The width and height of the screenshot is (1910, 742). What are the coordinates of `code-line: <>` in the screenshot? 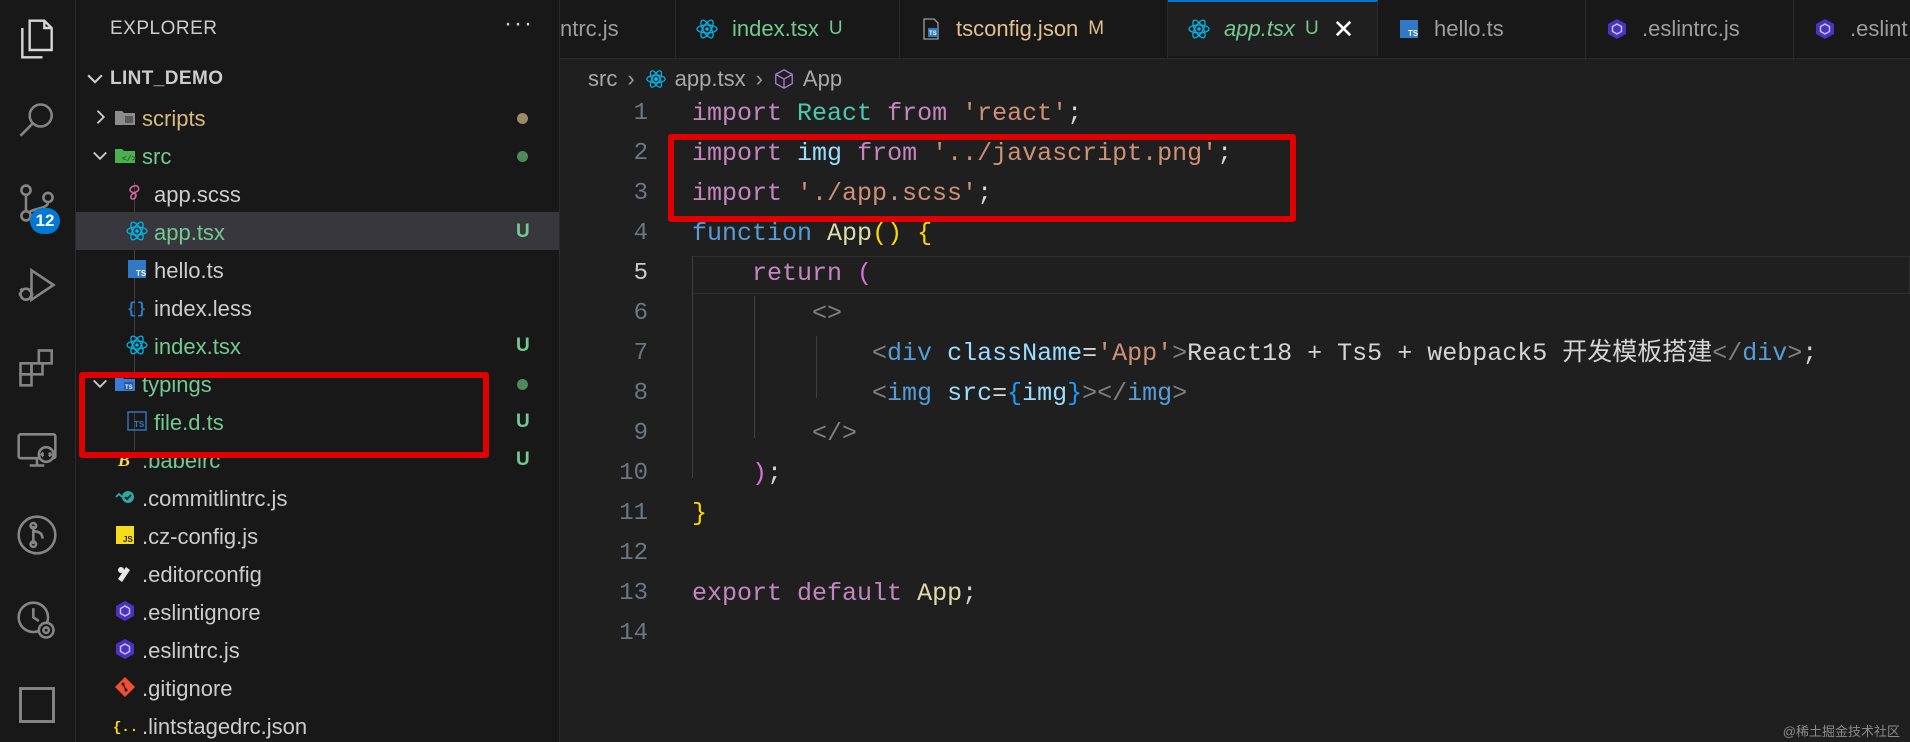 It's located at (767, 314).